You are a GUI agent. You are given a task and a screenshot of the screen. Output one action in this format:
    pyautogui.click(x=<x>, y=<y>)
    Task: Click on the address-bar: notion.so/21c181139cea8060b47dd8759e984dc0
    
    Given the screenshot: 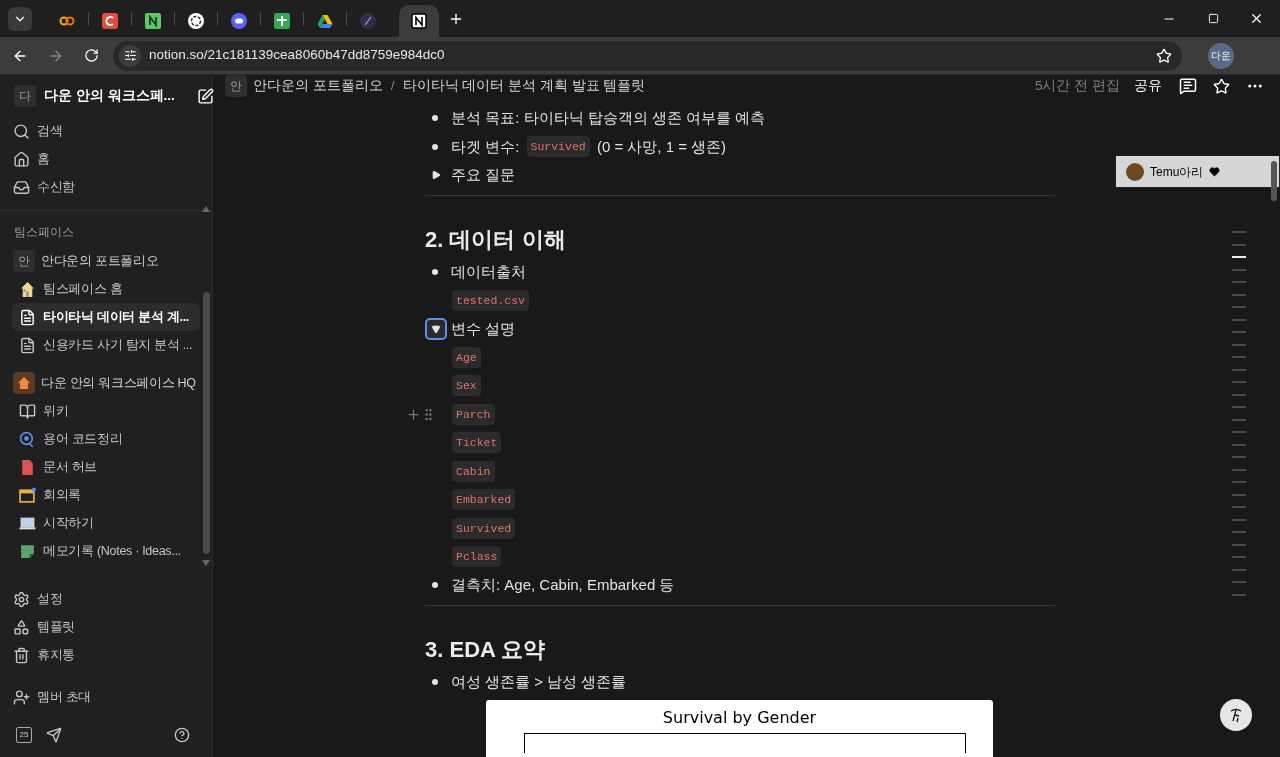 What is the action you would take?
    pyautogui.click(x=647, y=55)
    